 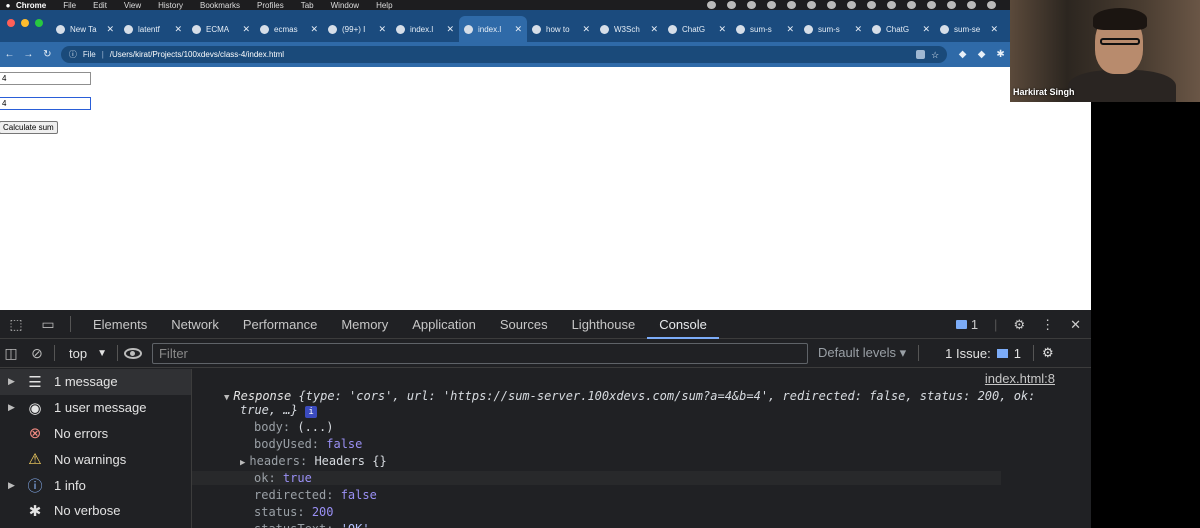 What do you see at coordinates (95, 408) in the screenshot?
I see `sidebar-item-user-messages: ▶ ◉ 1 user message` at bounding box center [95, 408].